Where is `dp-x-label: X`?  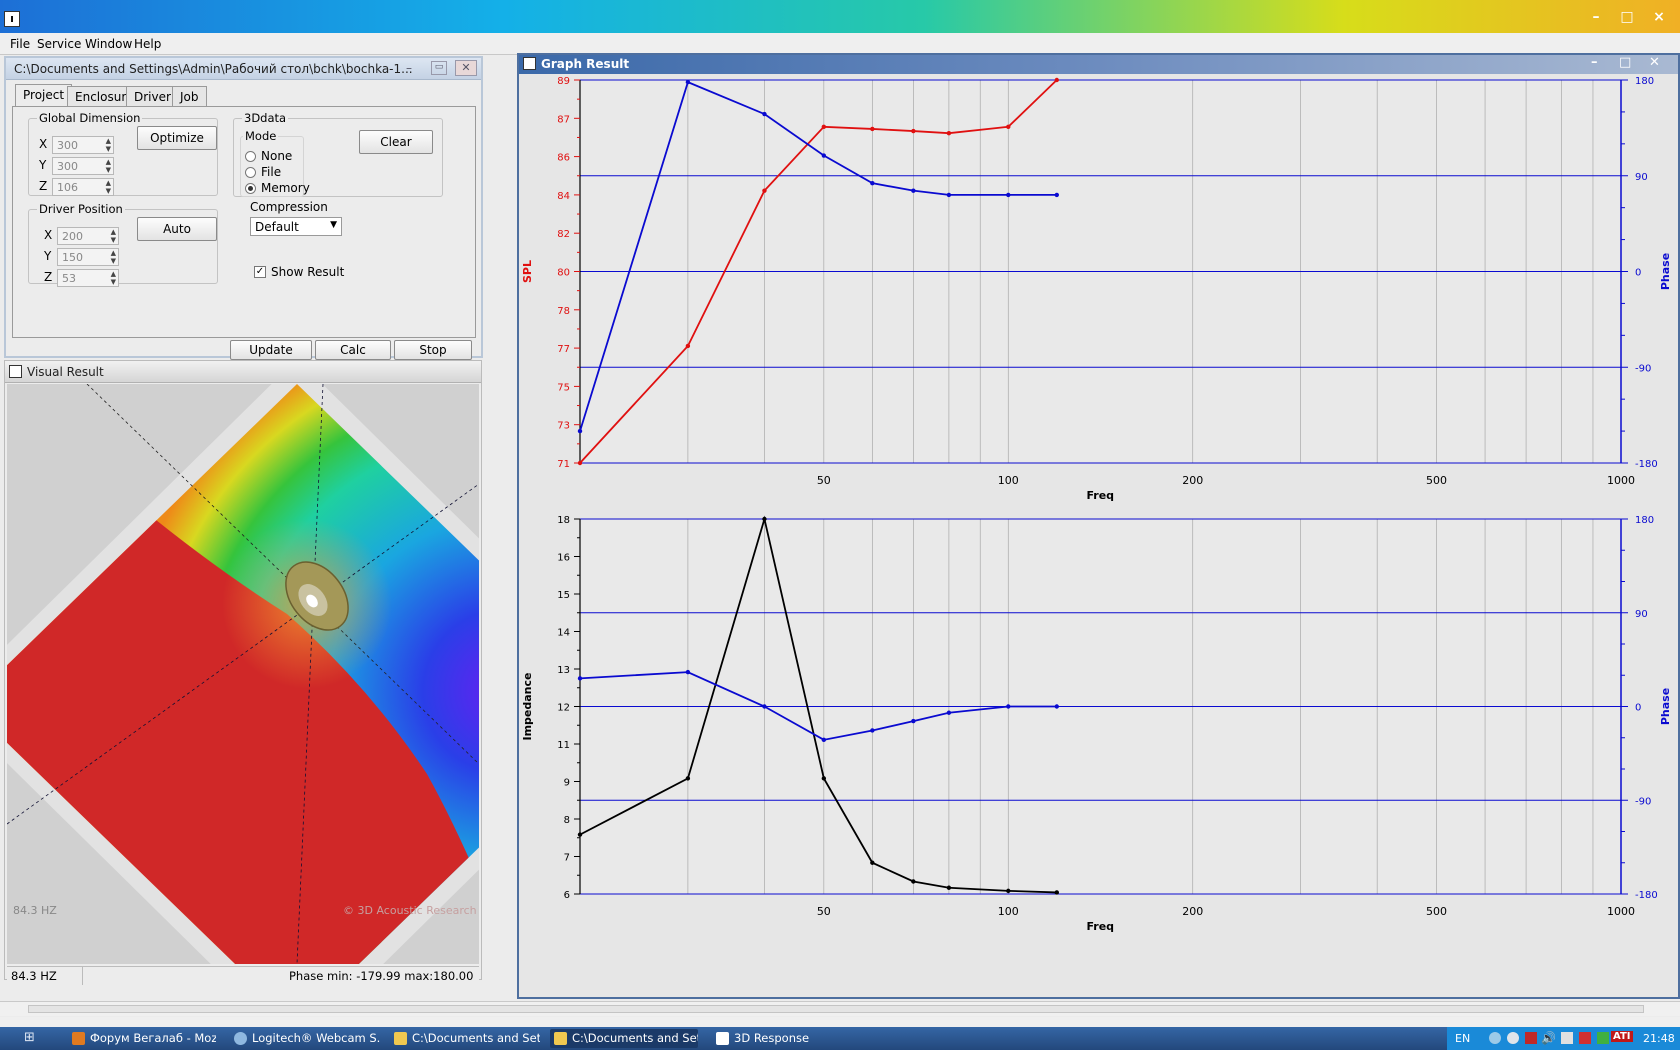 dp-x-label: X is located at coordinates (48, 235).